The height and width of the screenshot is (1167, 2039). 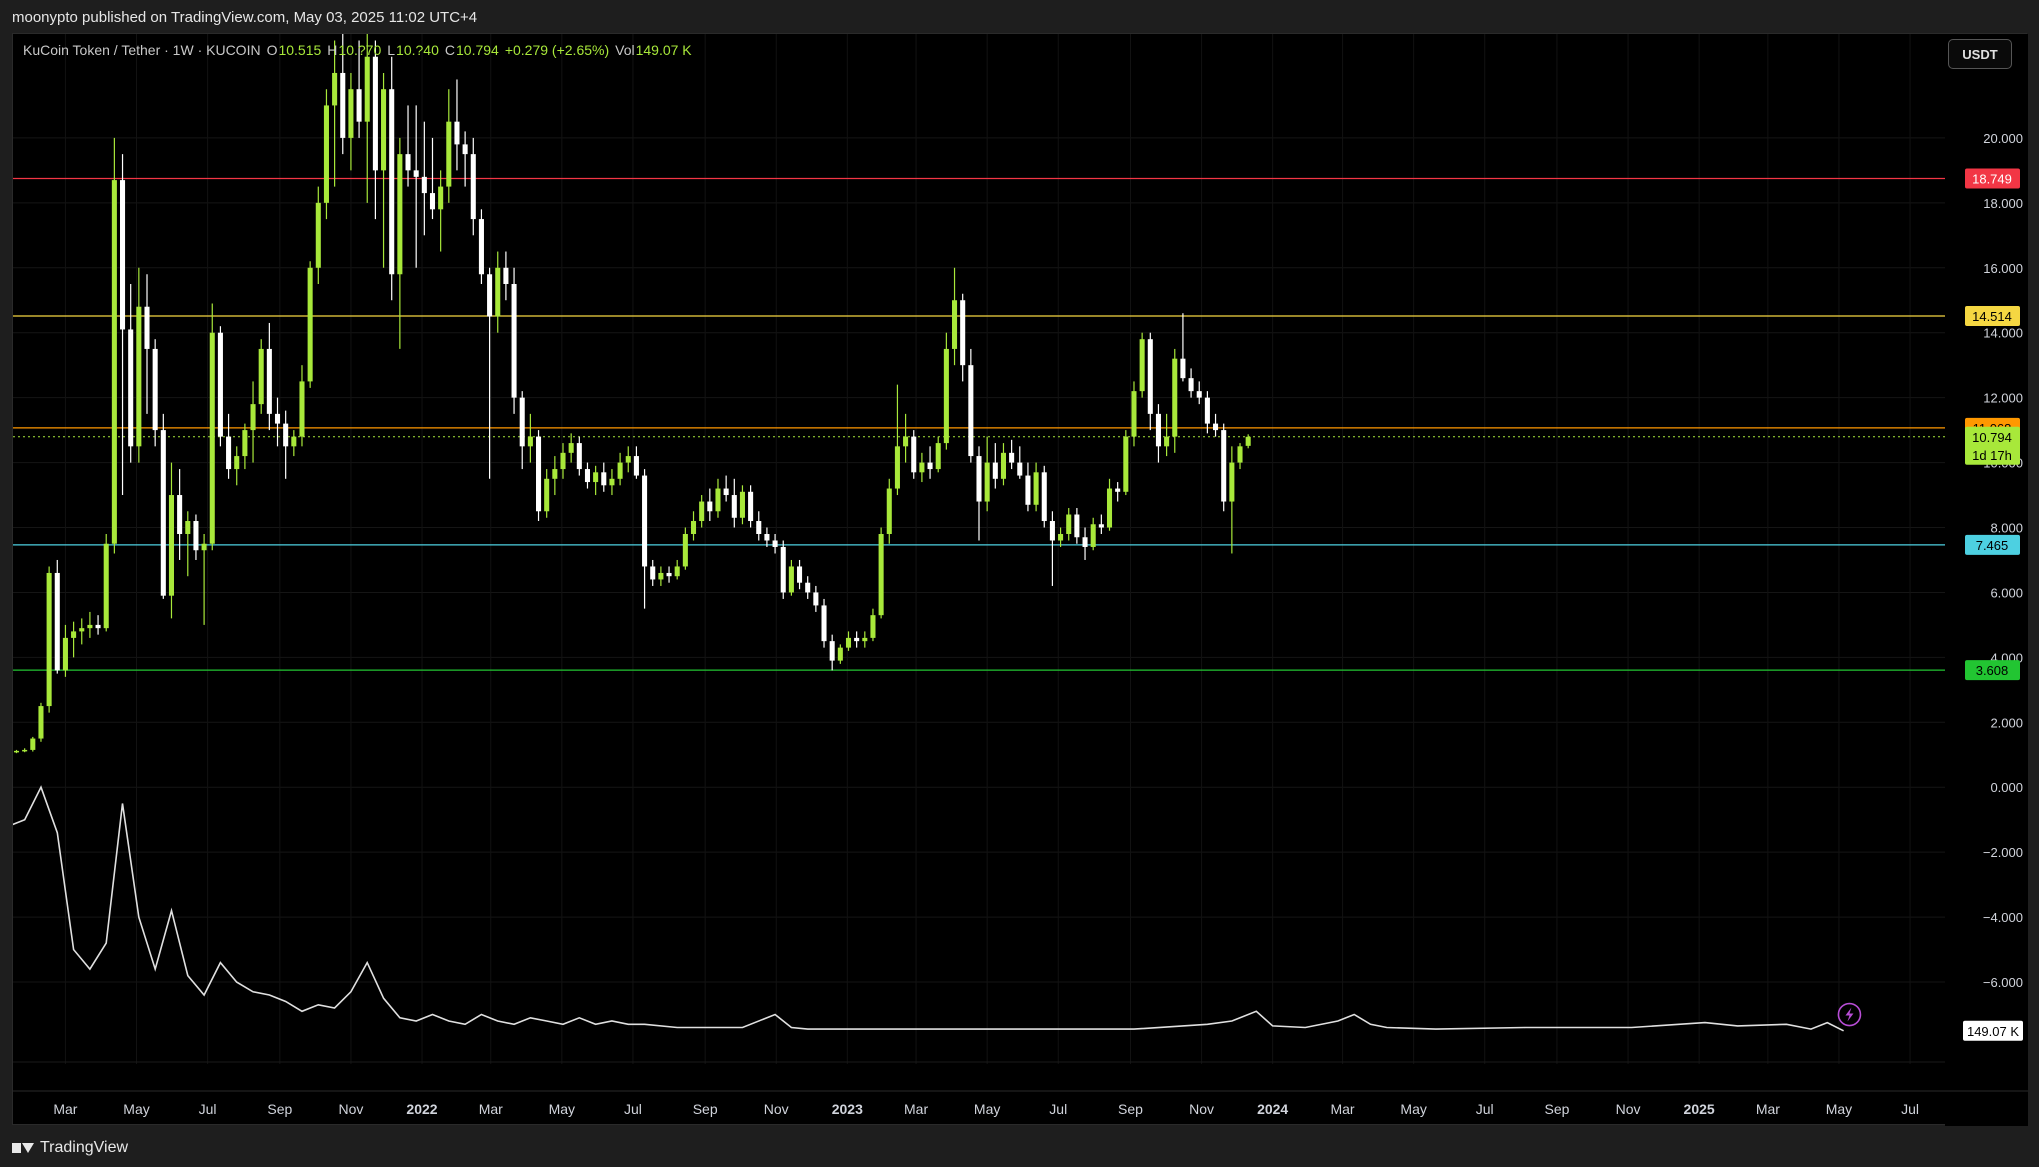 I want to click on legend-low-label: L, so click(x=391, y=50).